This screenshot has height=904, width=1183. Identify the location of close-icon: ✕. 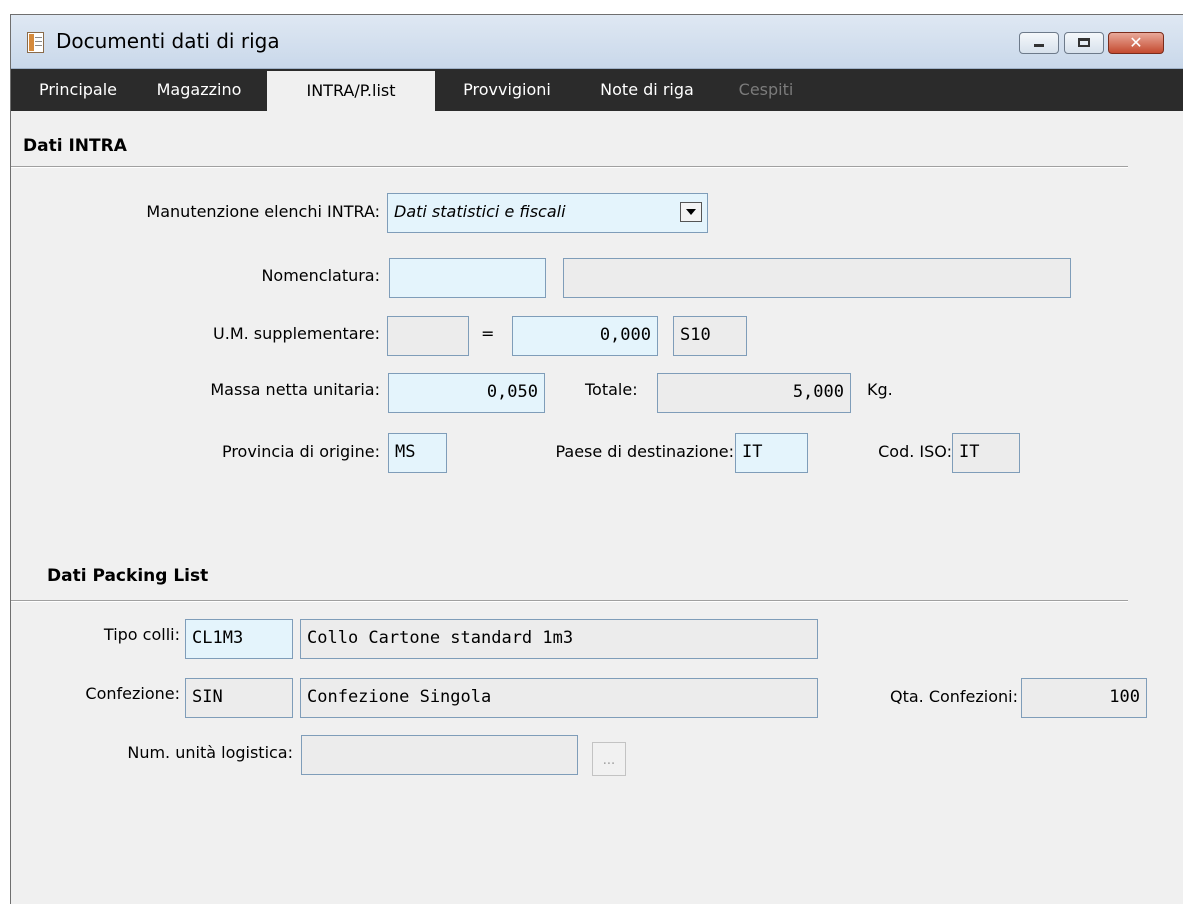
(1136, 42).